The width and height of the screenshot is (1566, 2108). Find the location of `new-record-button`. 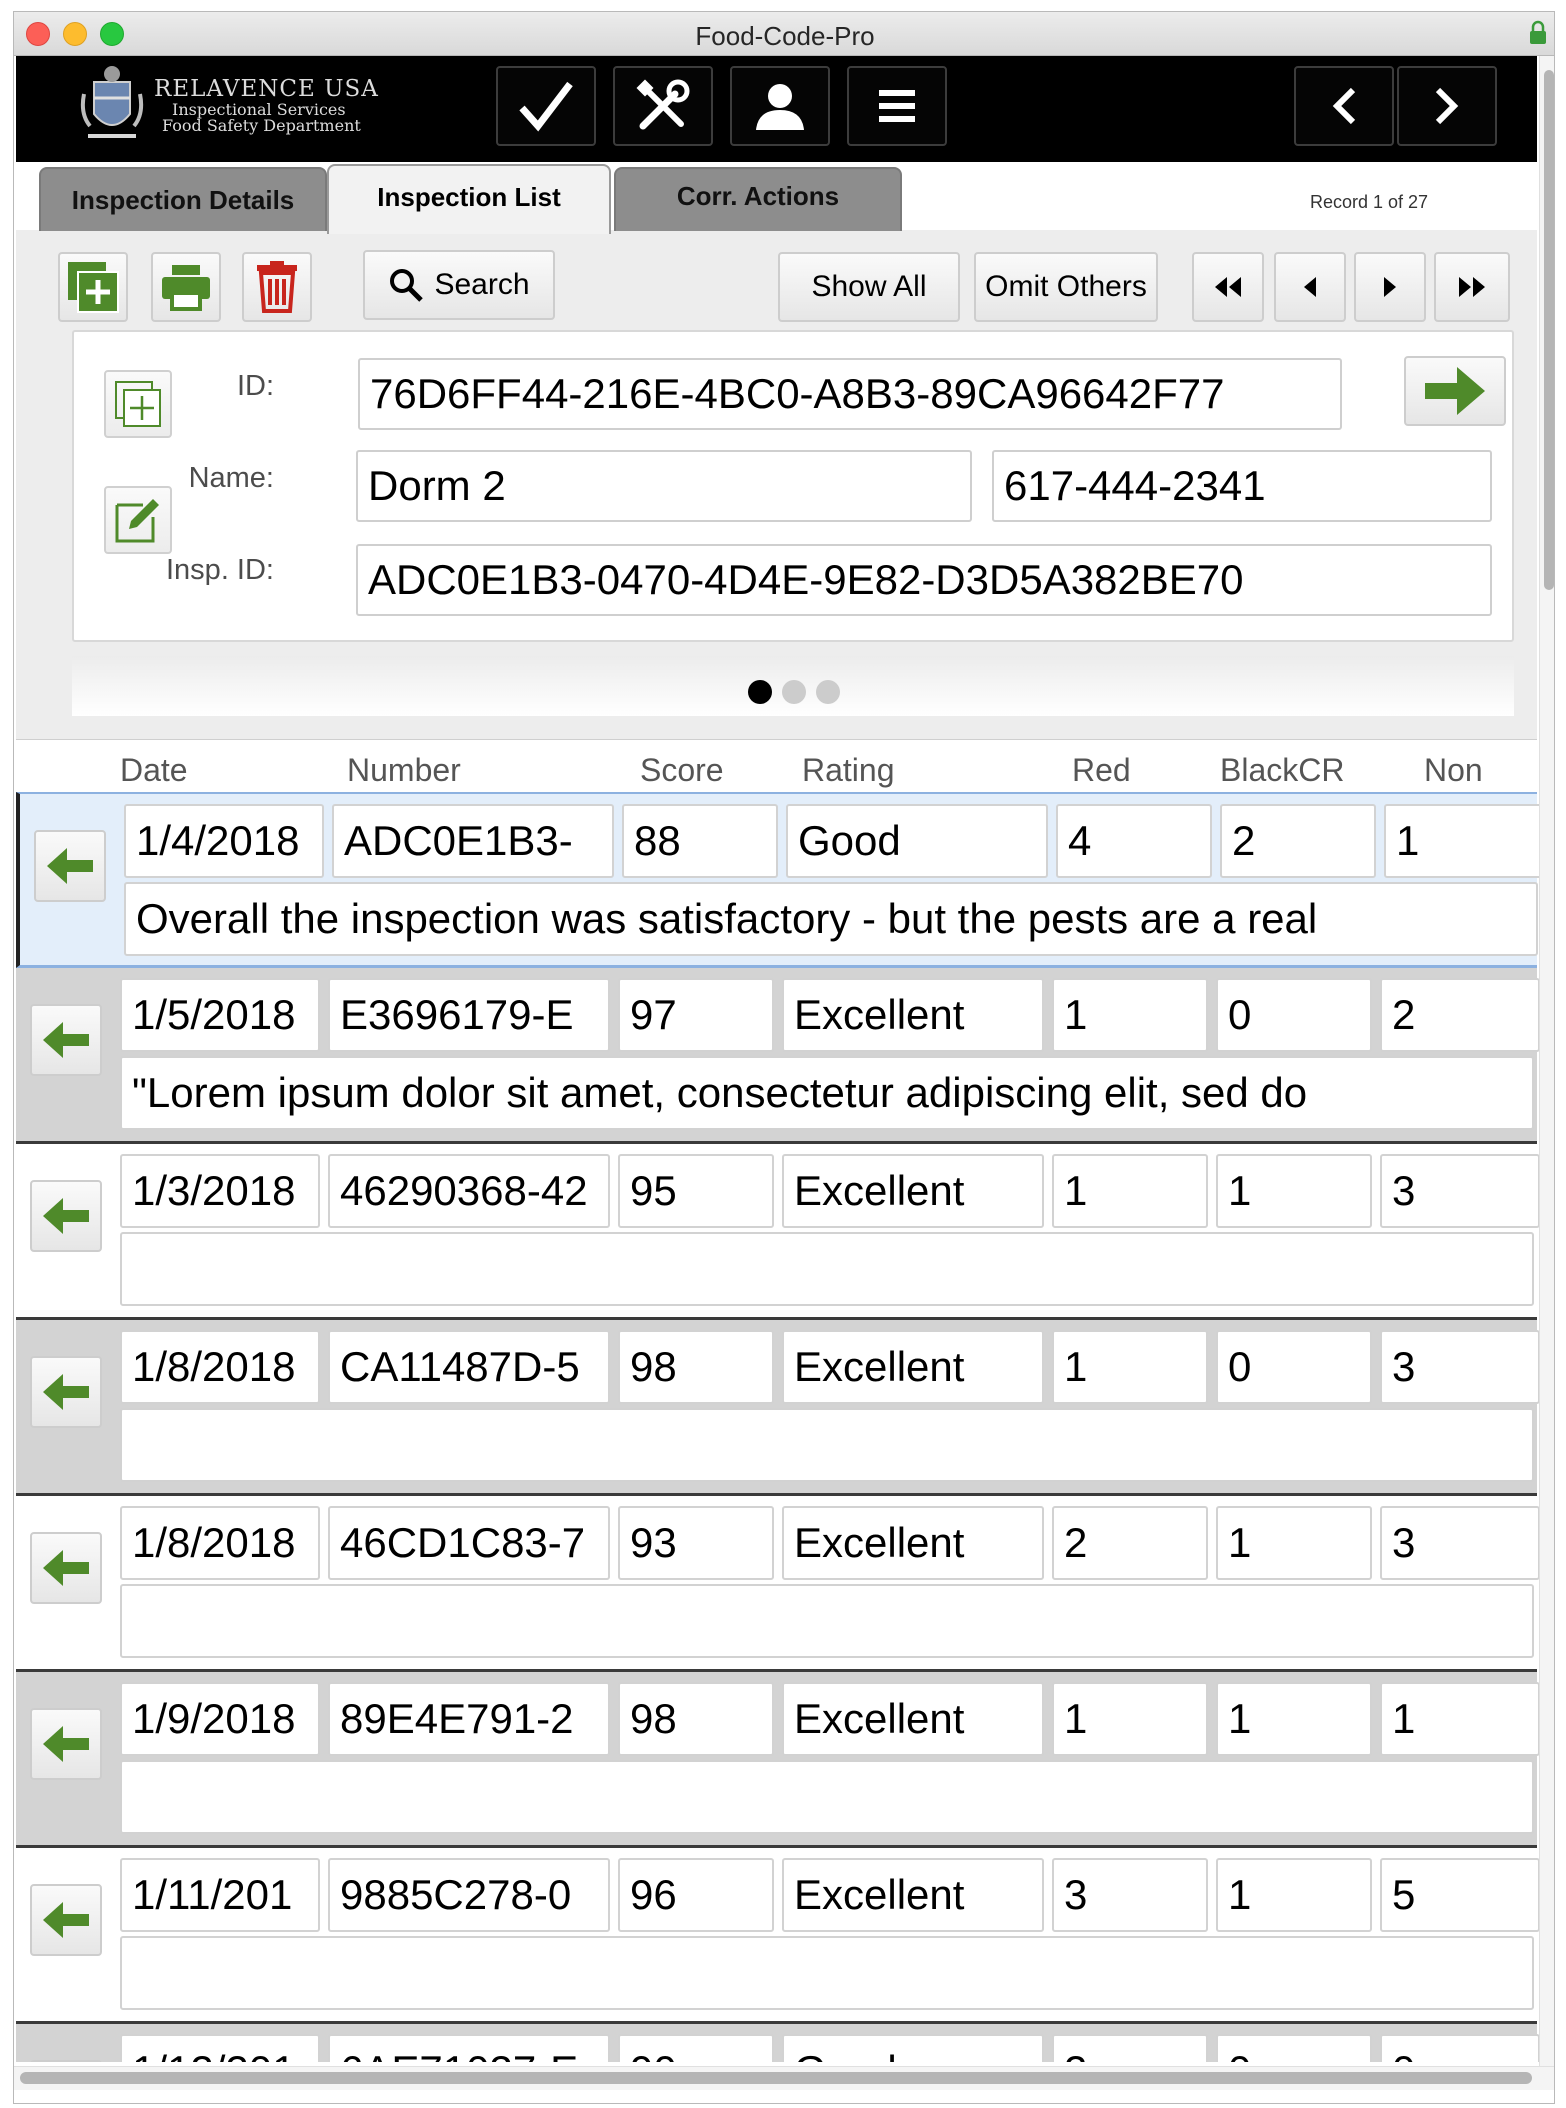

new-record-button is located at coordinates (93, 287).